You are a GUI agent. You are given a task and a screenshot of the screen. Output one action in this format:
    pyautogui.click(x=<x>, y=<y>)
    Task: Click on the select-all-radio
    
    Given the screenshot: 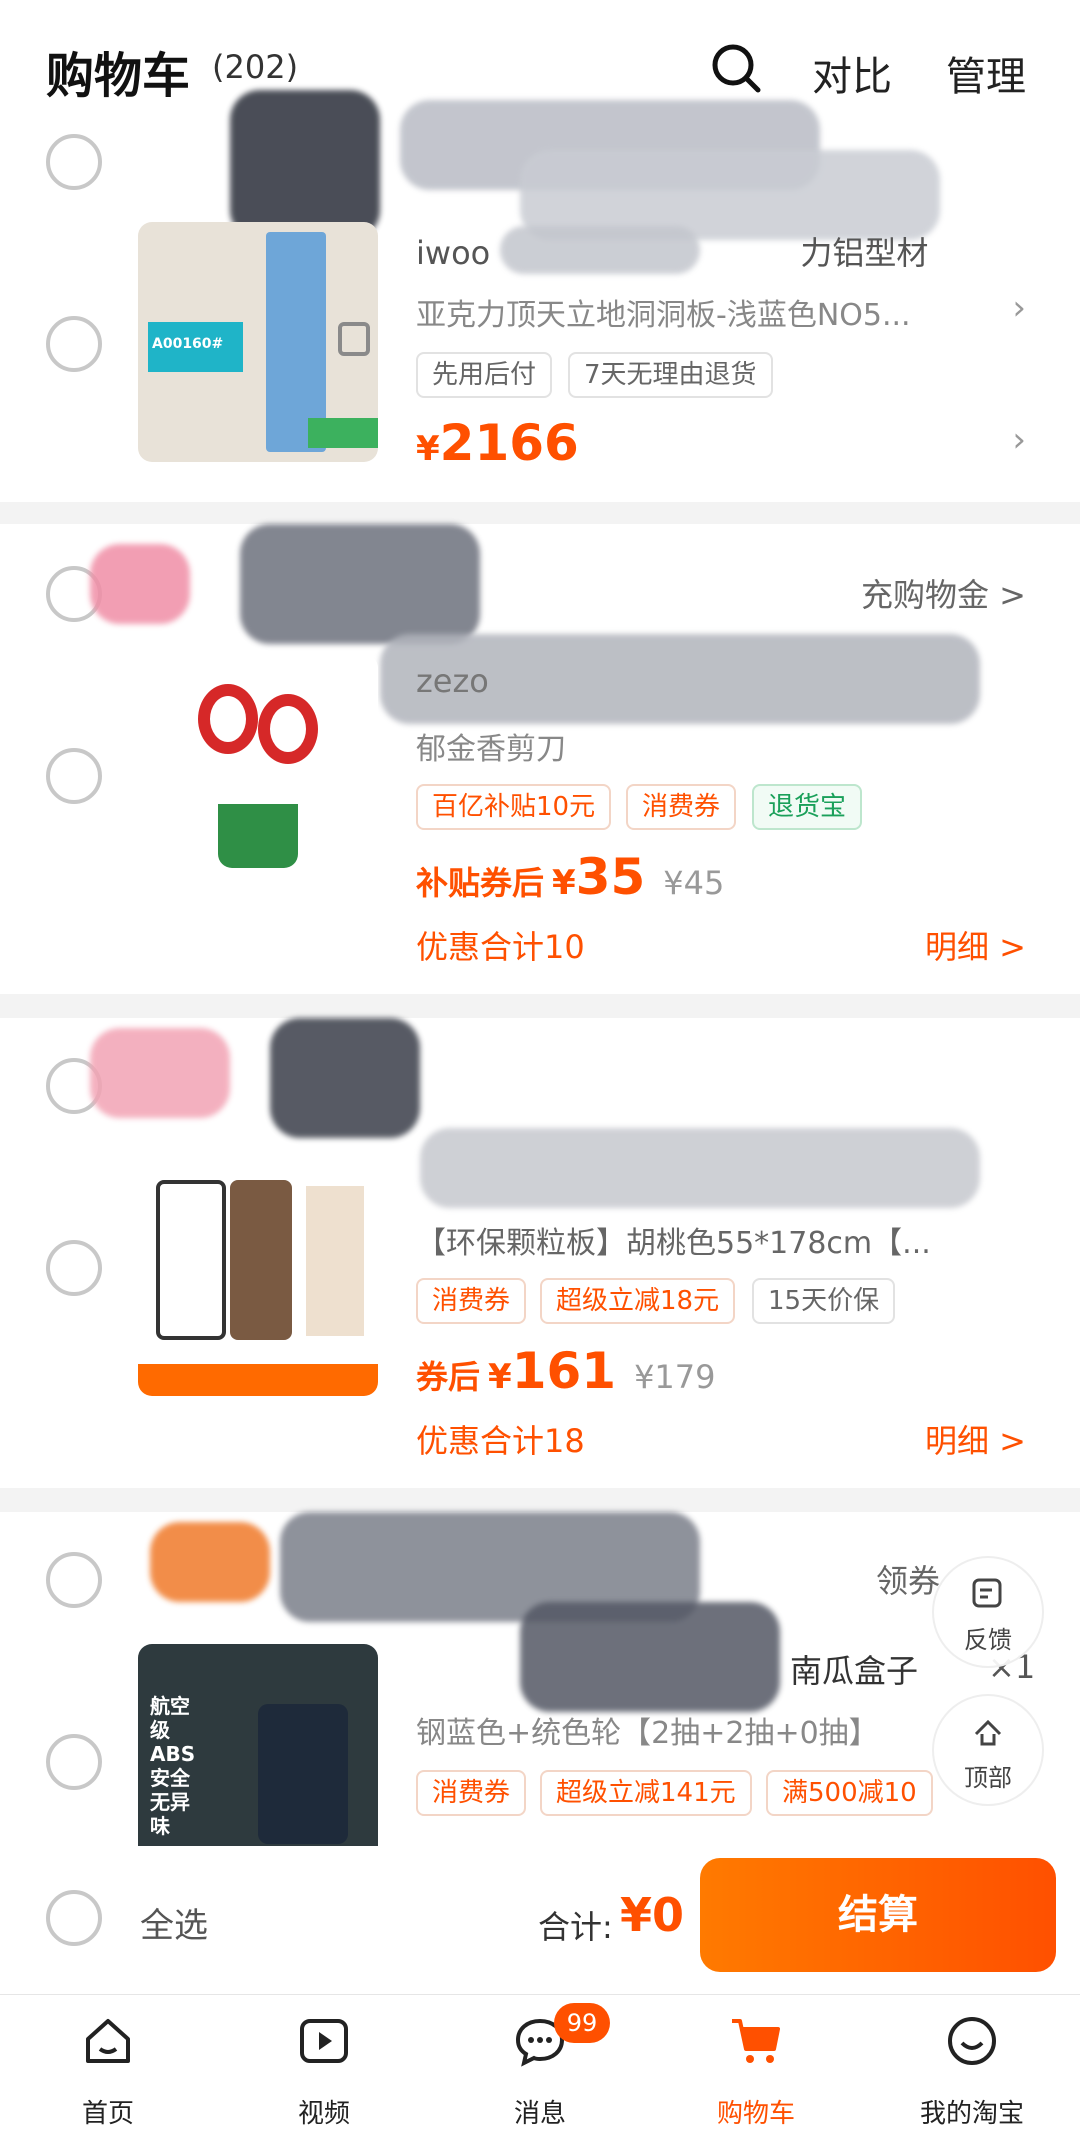 What is the action you would take?
    pyautogui.click(x=74, y=1918)
    